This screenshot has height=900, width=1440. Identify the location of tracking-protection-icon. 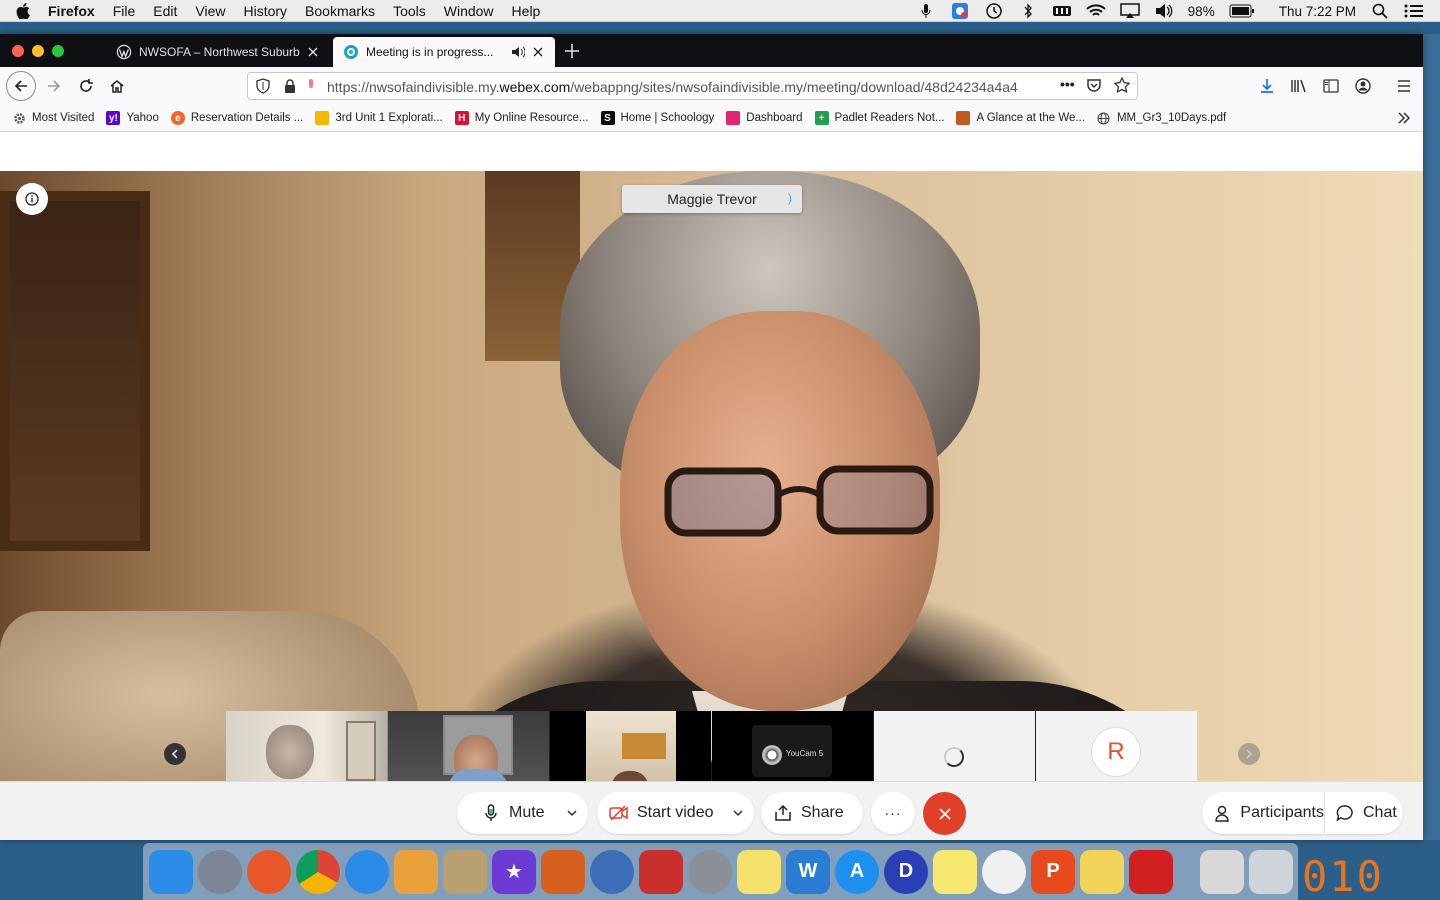
(263, 87).